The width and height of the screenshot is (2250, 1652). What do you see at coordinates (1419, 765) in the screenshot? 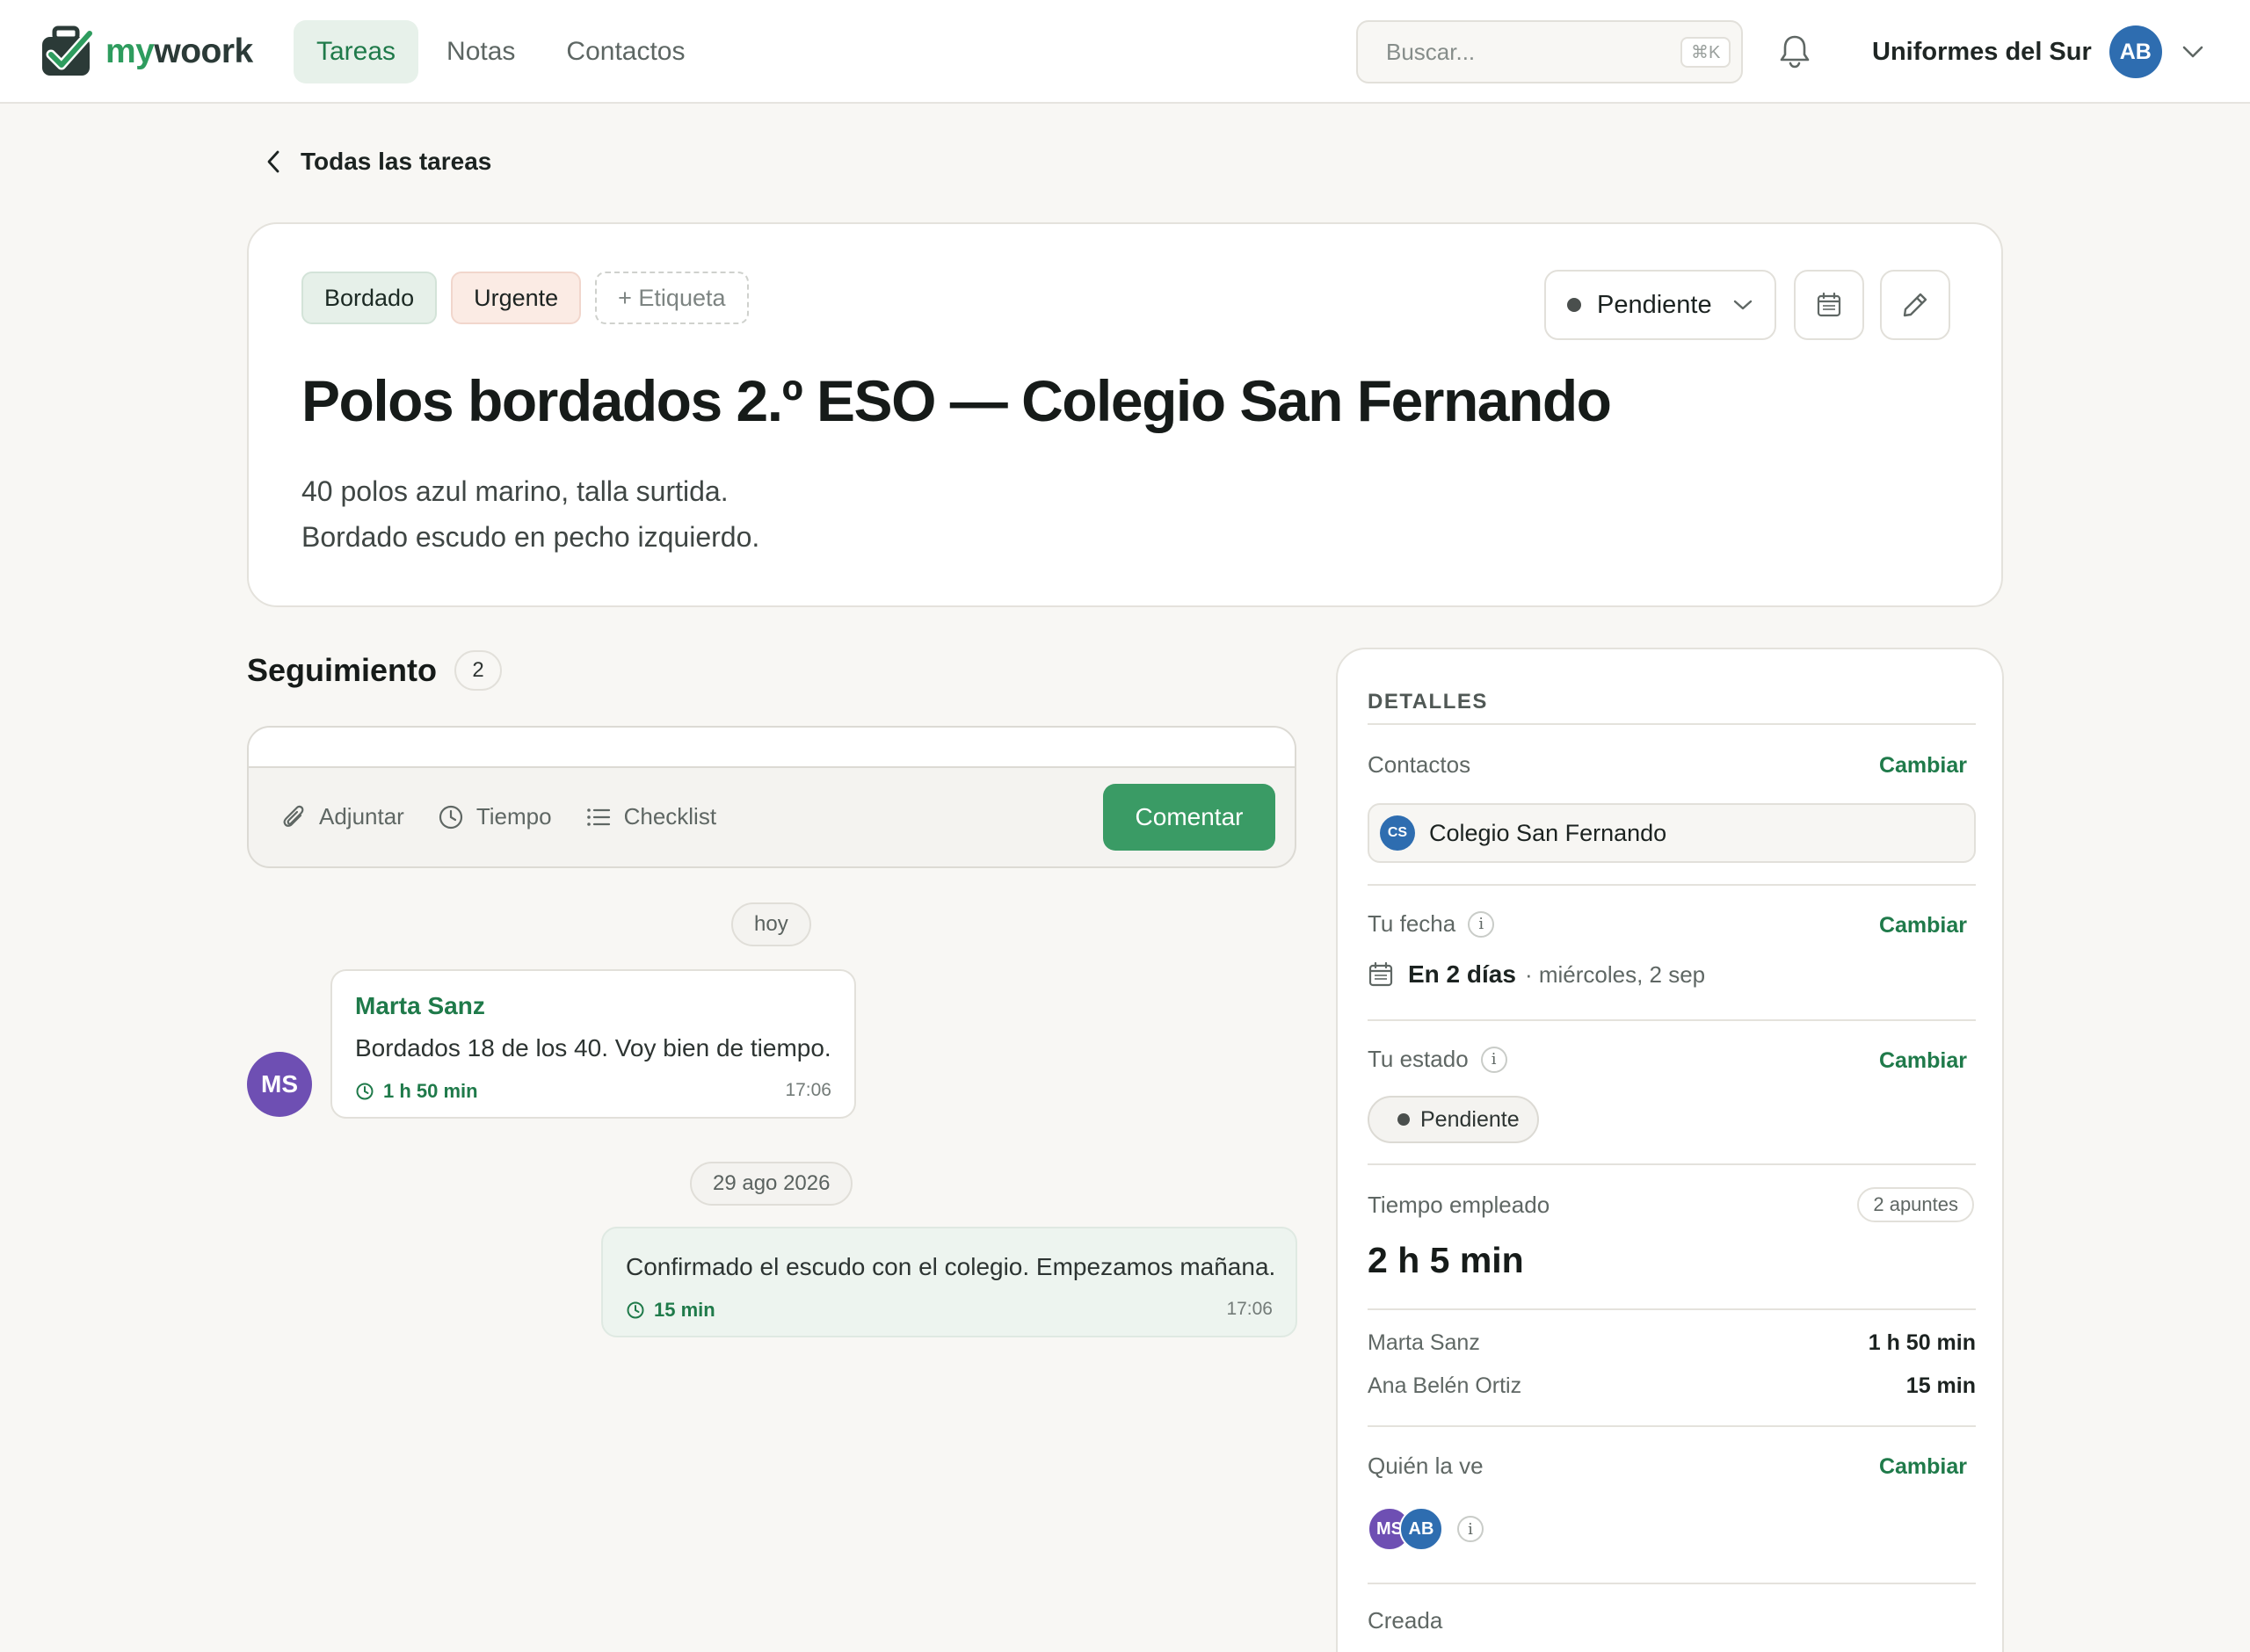
I see `contacts-label: Contactos` at bounding box center [1419, 765].